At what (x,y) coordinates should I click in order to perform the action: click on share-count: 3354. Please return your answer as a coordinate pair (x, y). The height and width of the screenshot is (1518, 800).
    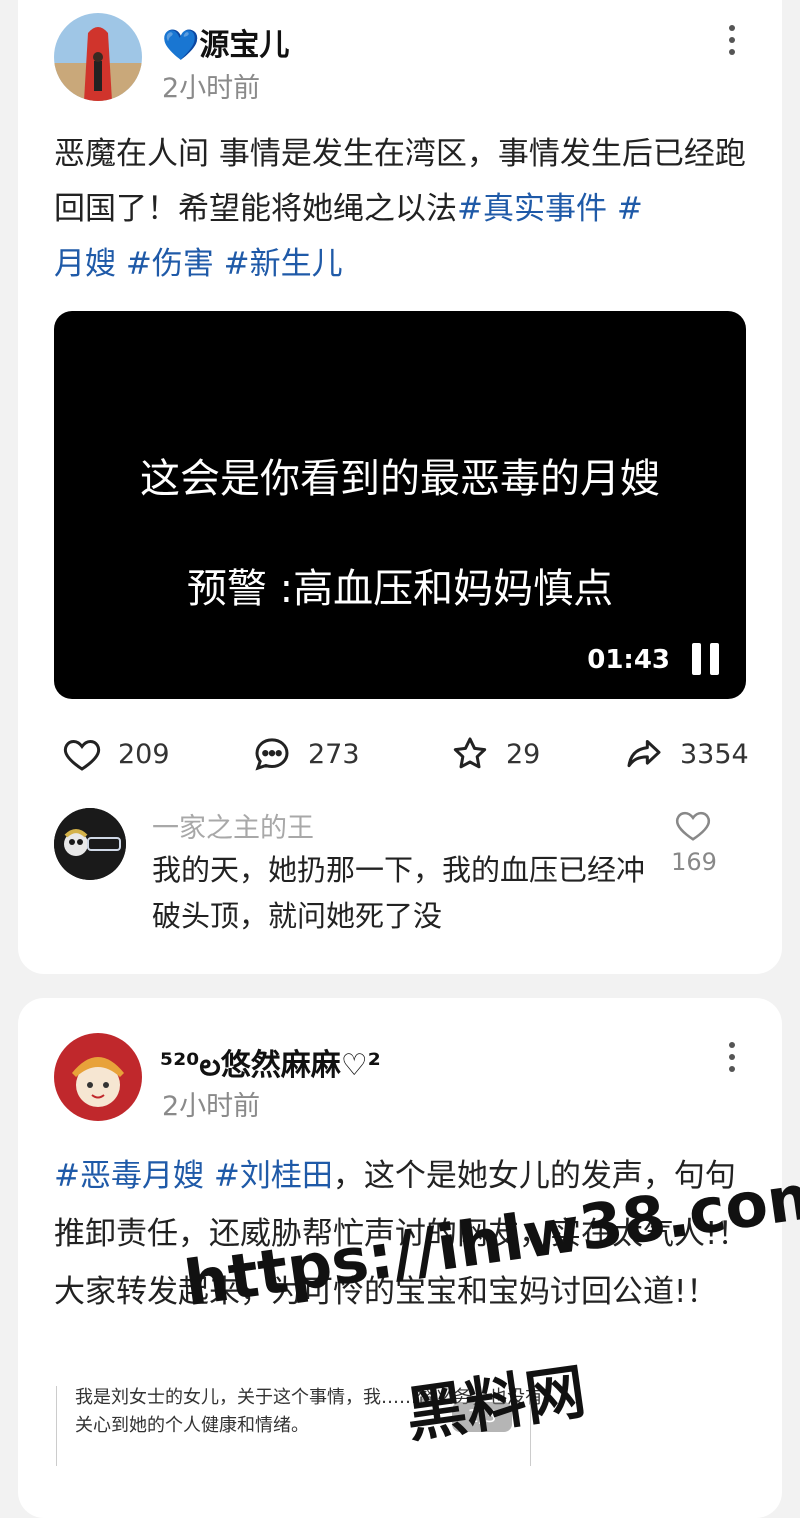
    Looking at the image, I should click on (714, 754).